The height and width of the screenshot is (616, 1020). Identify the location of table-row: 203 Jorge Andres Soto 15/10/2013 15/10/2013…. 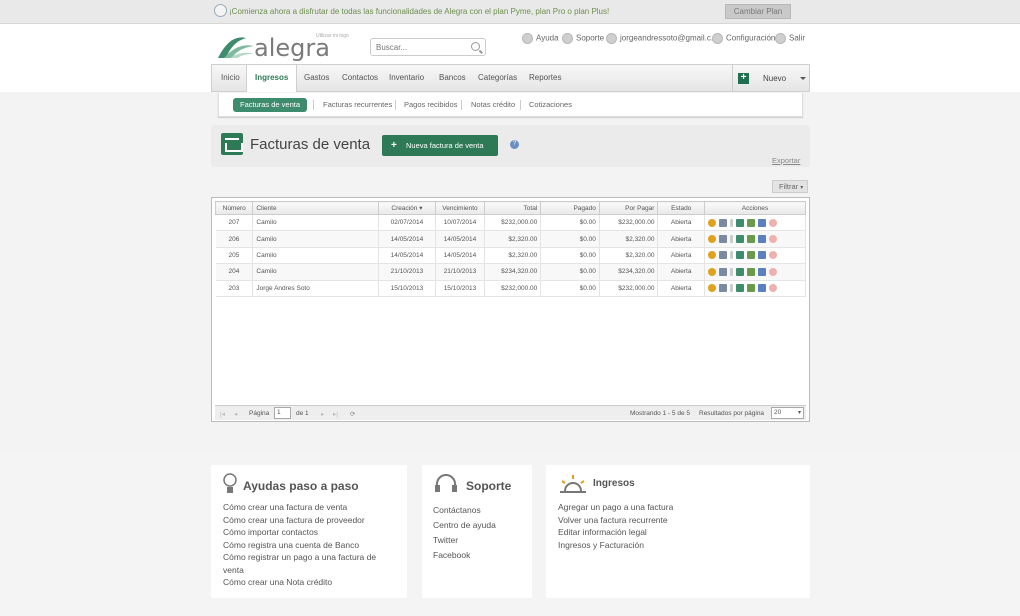
(511, 288).